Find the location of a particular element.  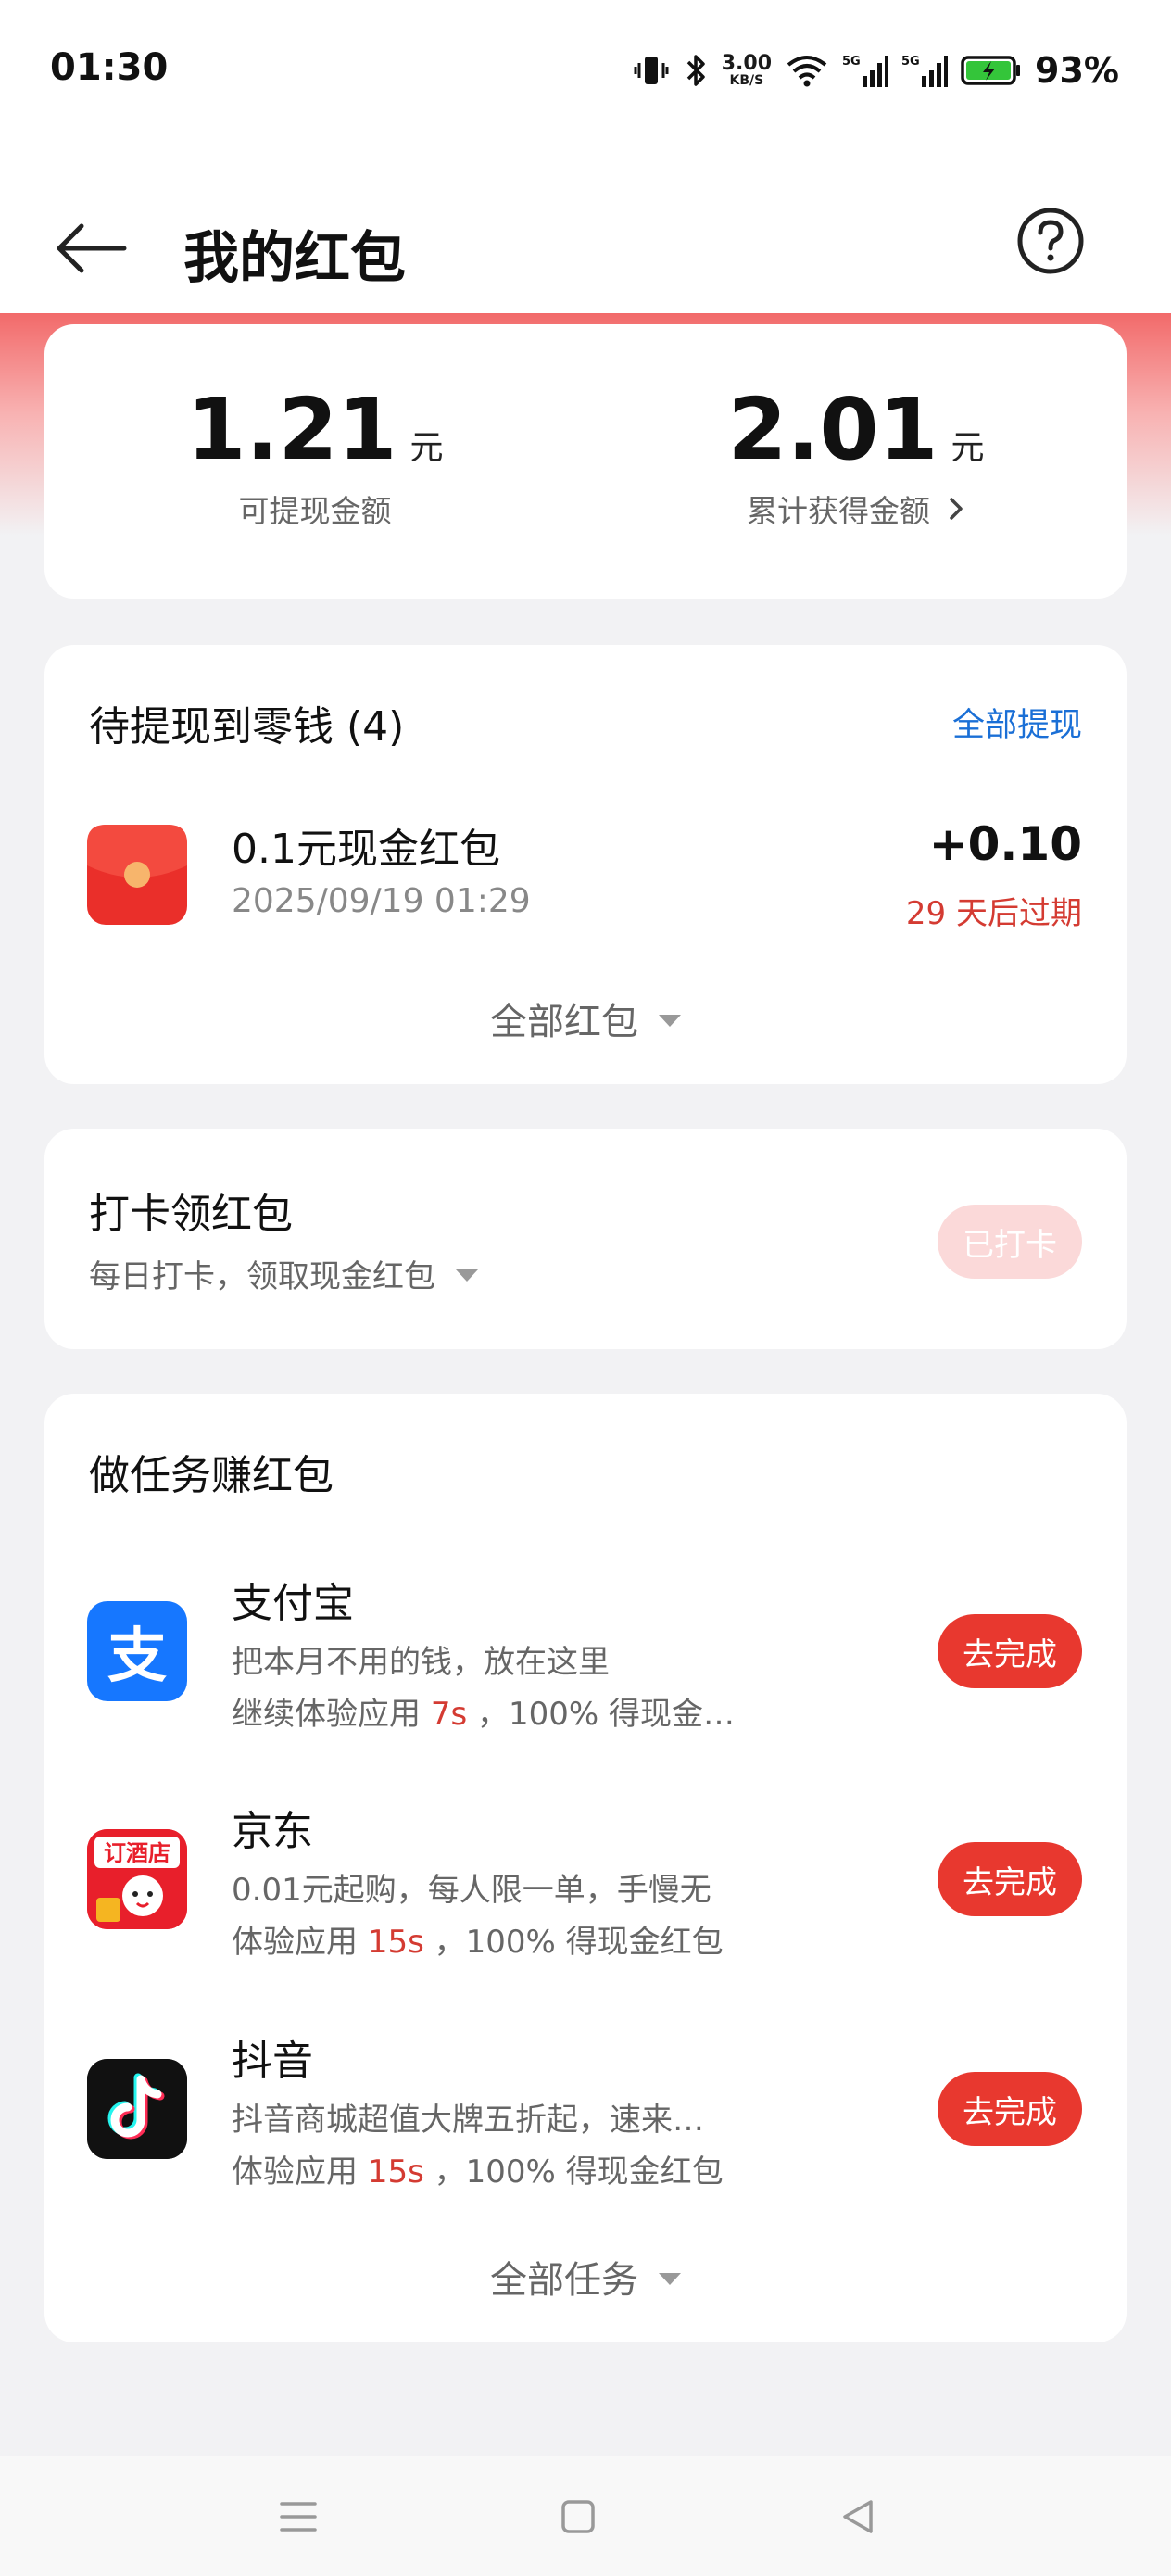

task-name: 抖音 is located at coordinates (272, 2062).